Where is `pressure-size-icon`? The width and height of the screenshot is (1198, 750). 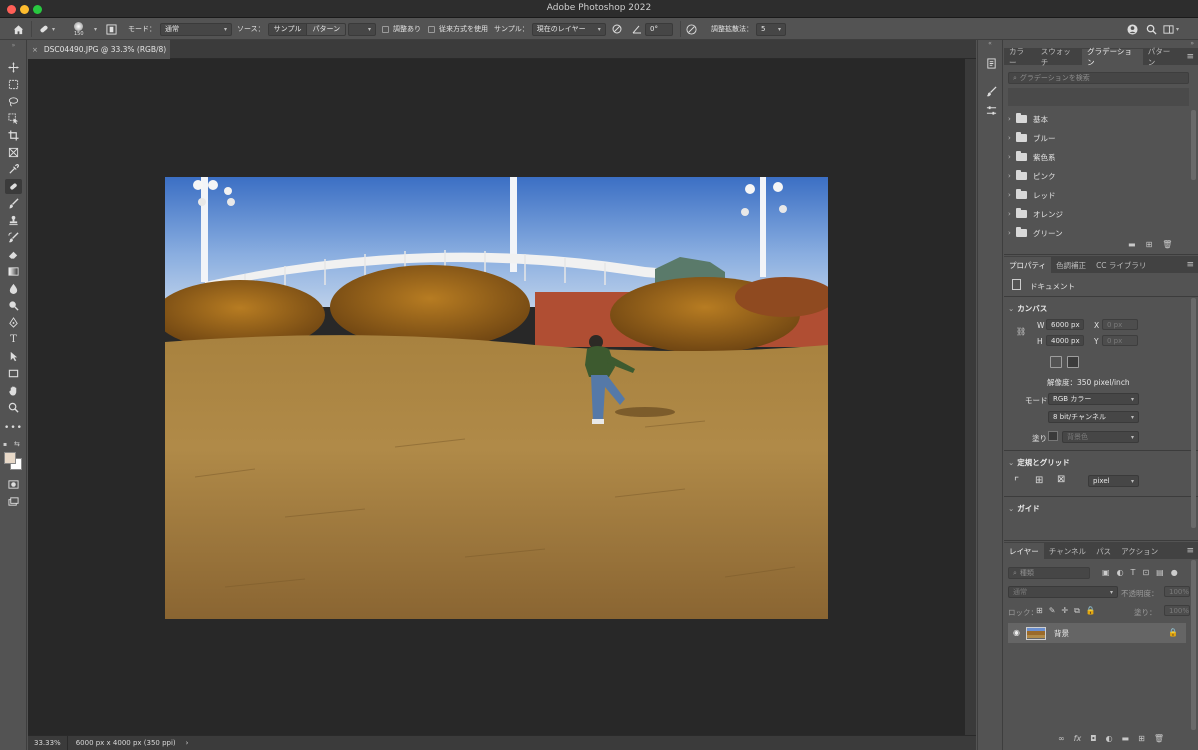 pressure-size-icon is located at coordinates (691, 29).